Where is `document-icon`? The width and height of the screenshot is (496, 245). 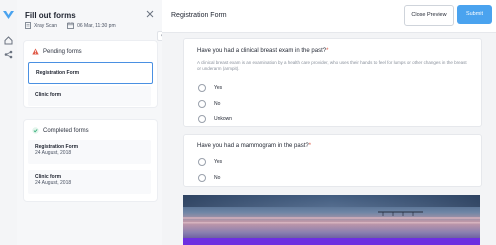
document-icon is located at coordinates (28, 25).